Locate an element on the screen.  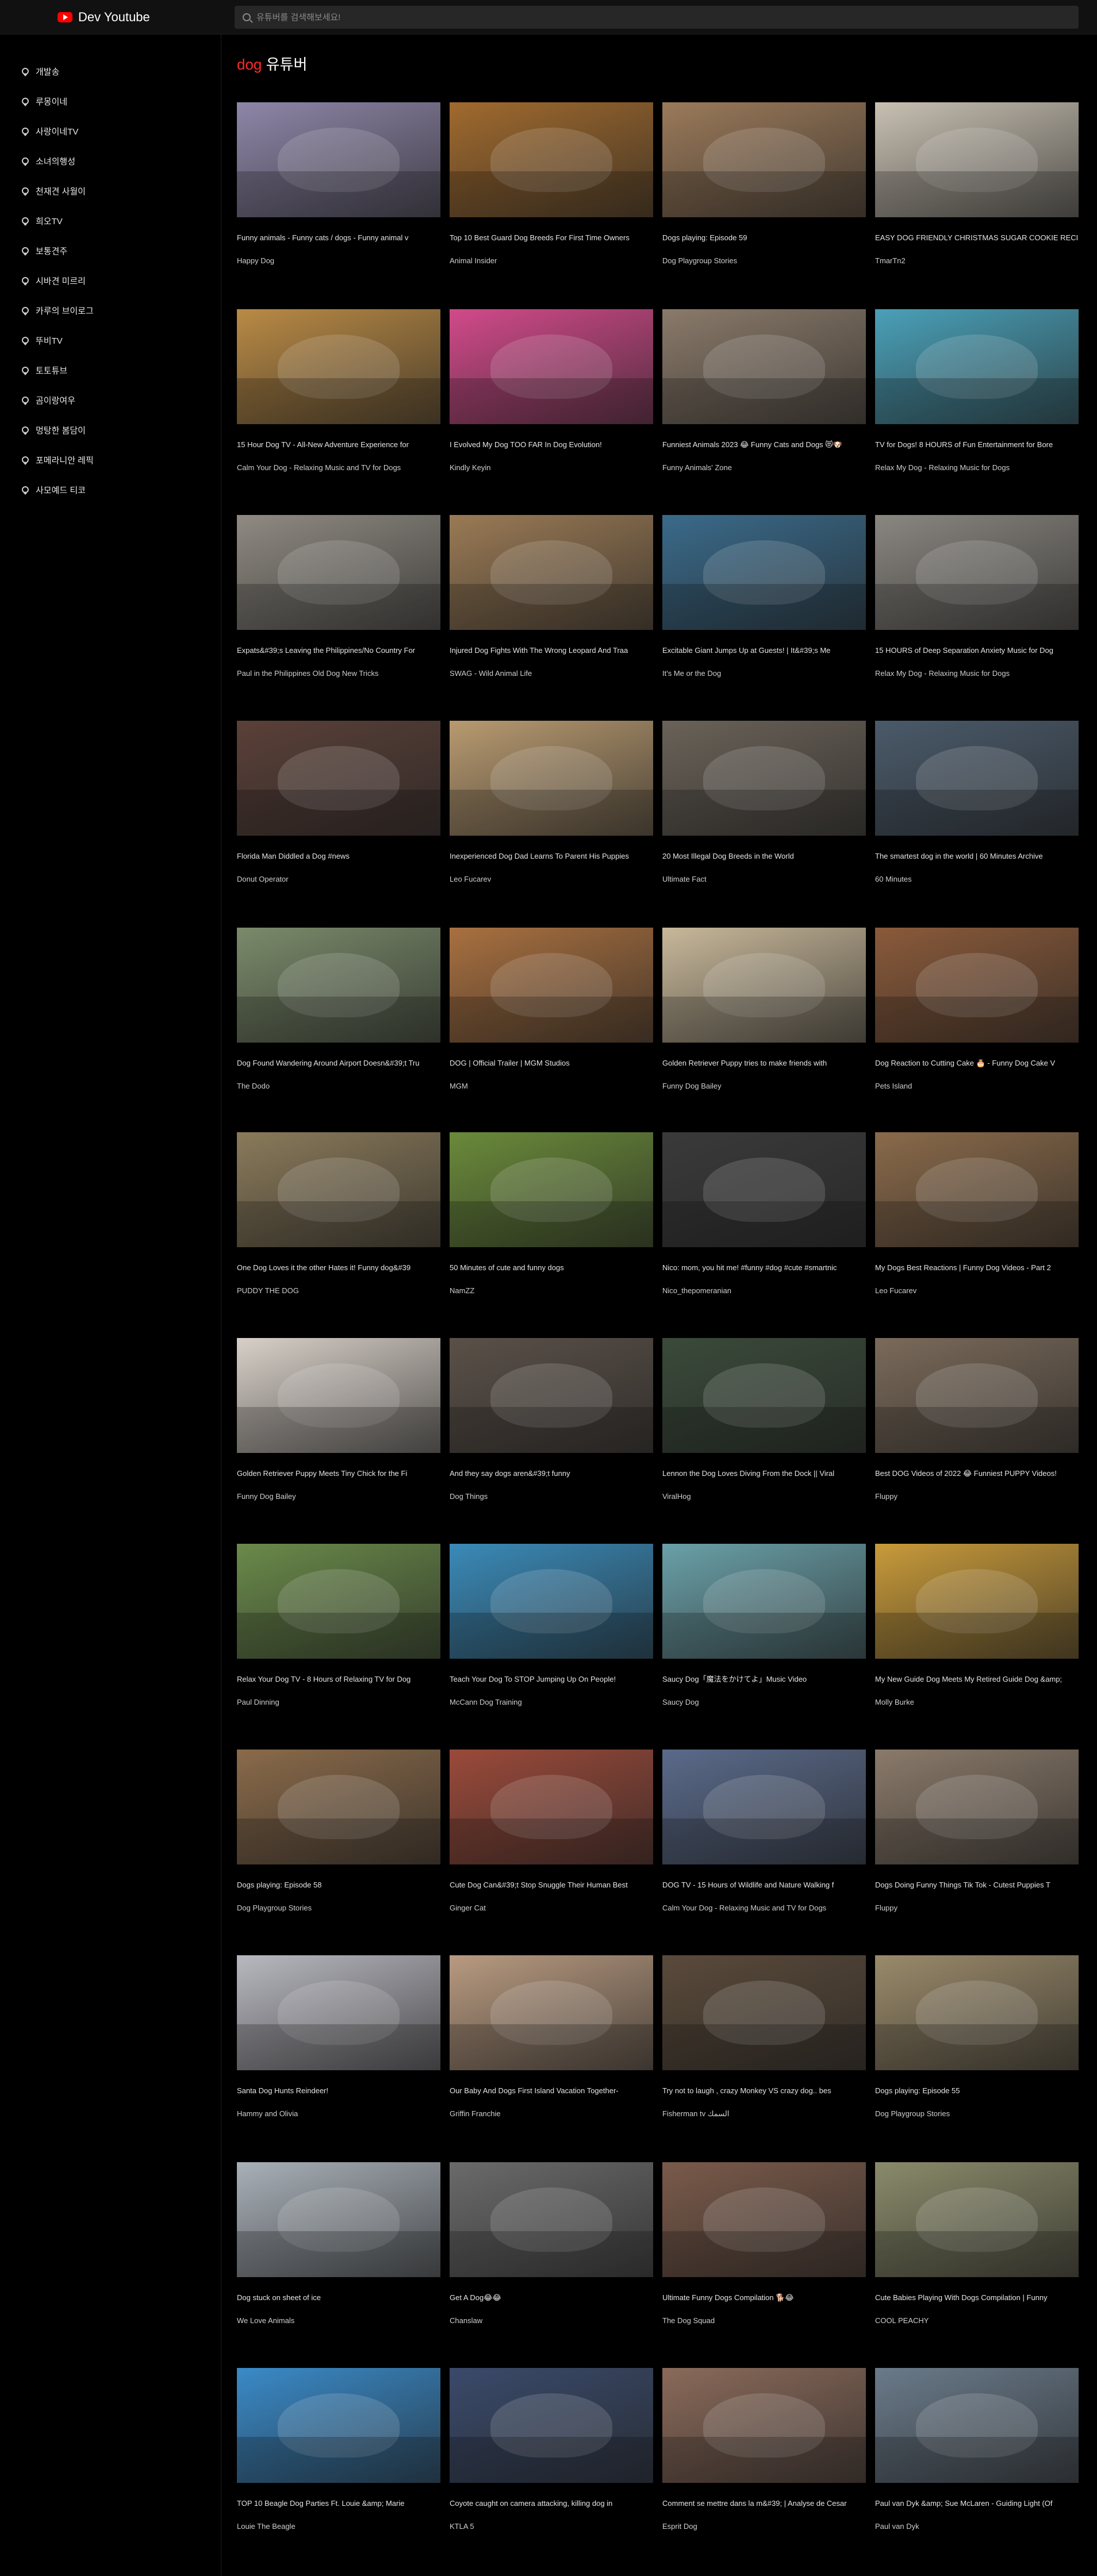
channel-name: Kindly Keyin is located at coordinates (551, 467).